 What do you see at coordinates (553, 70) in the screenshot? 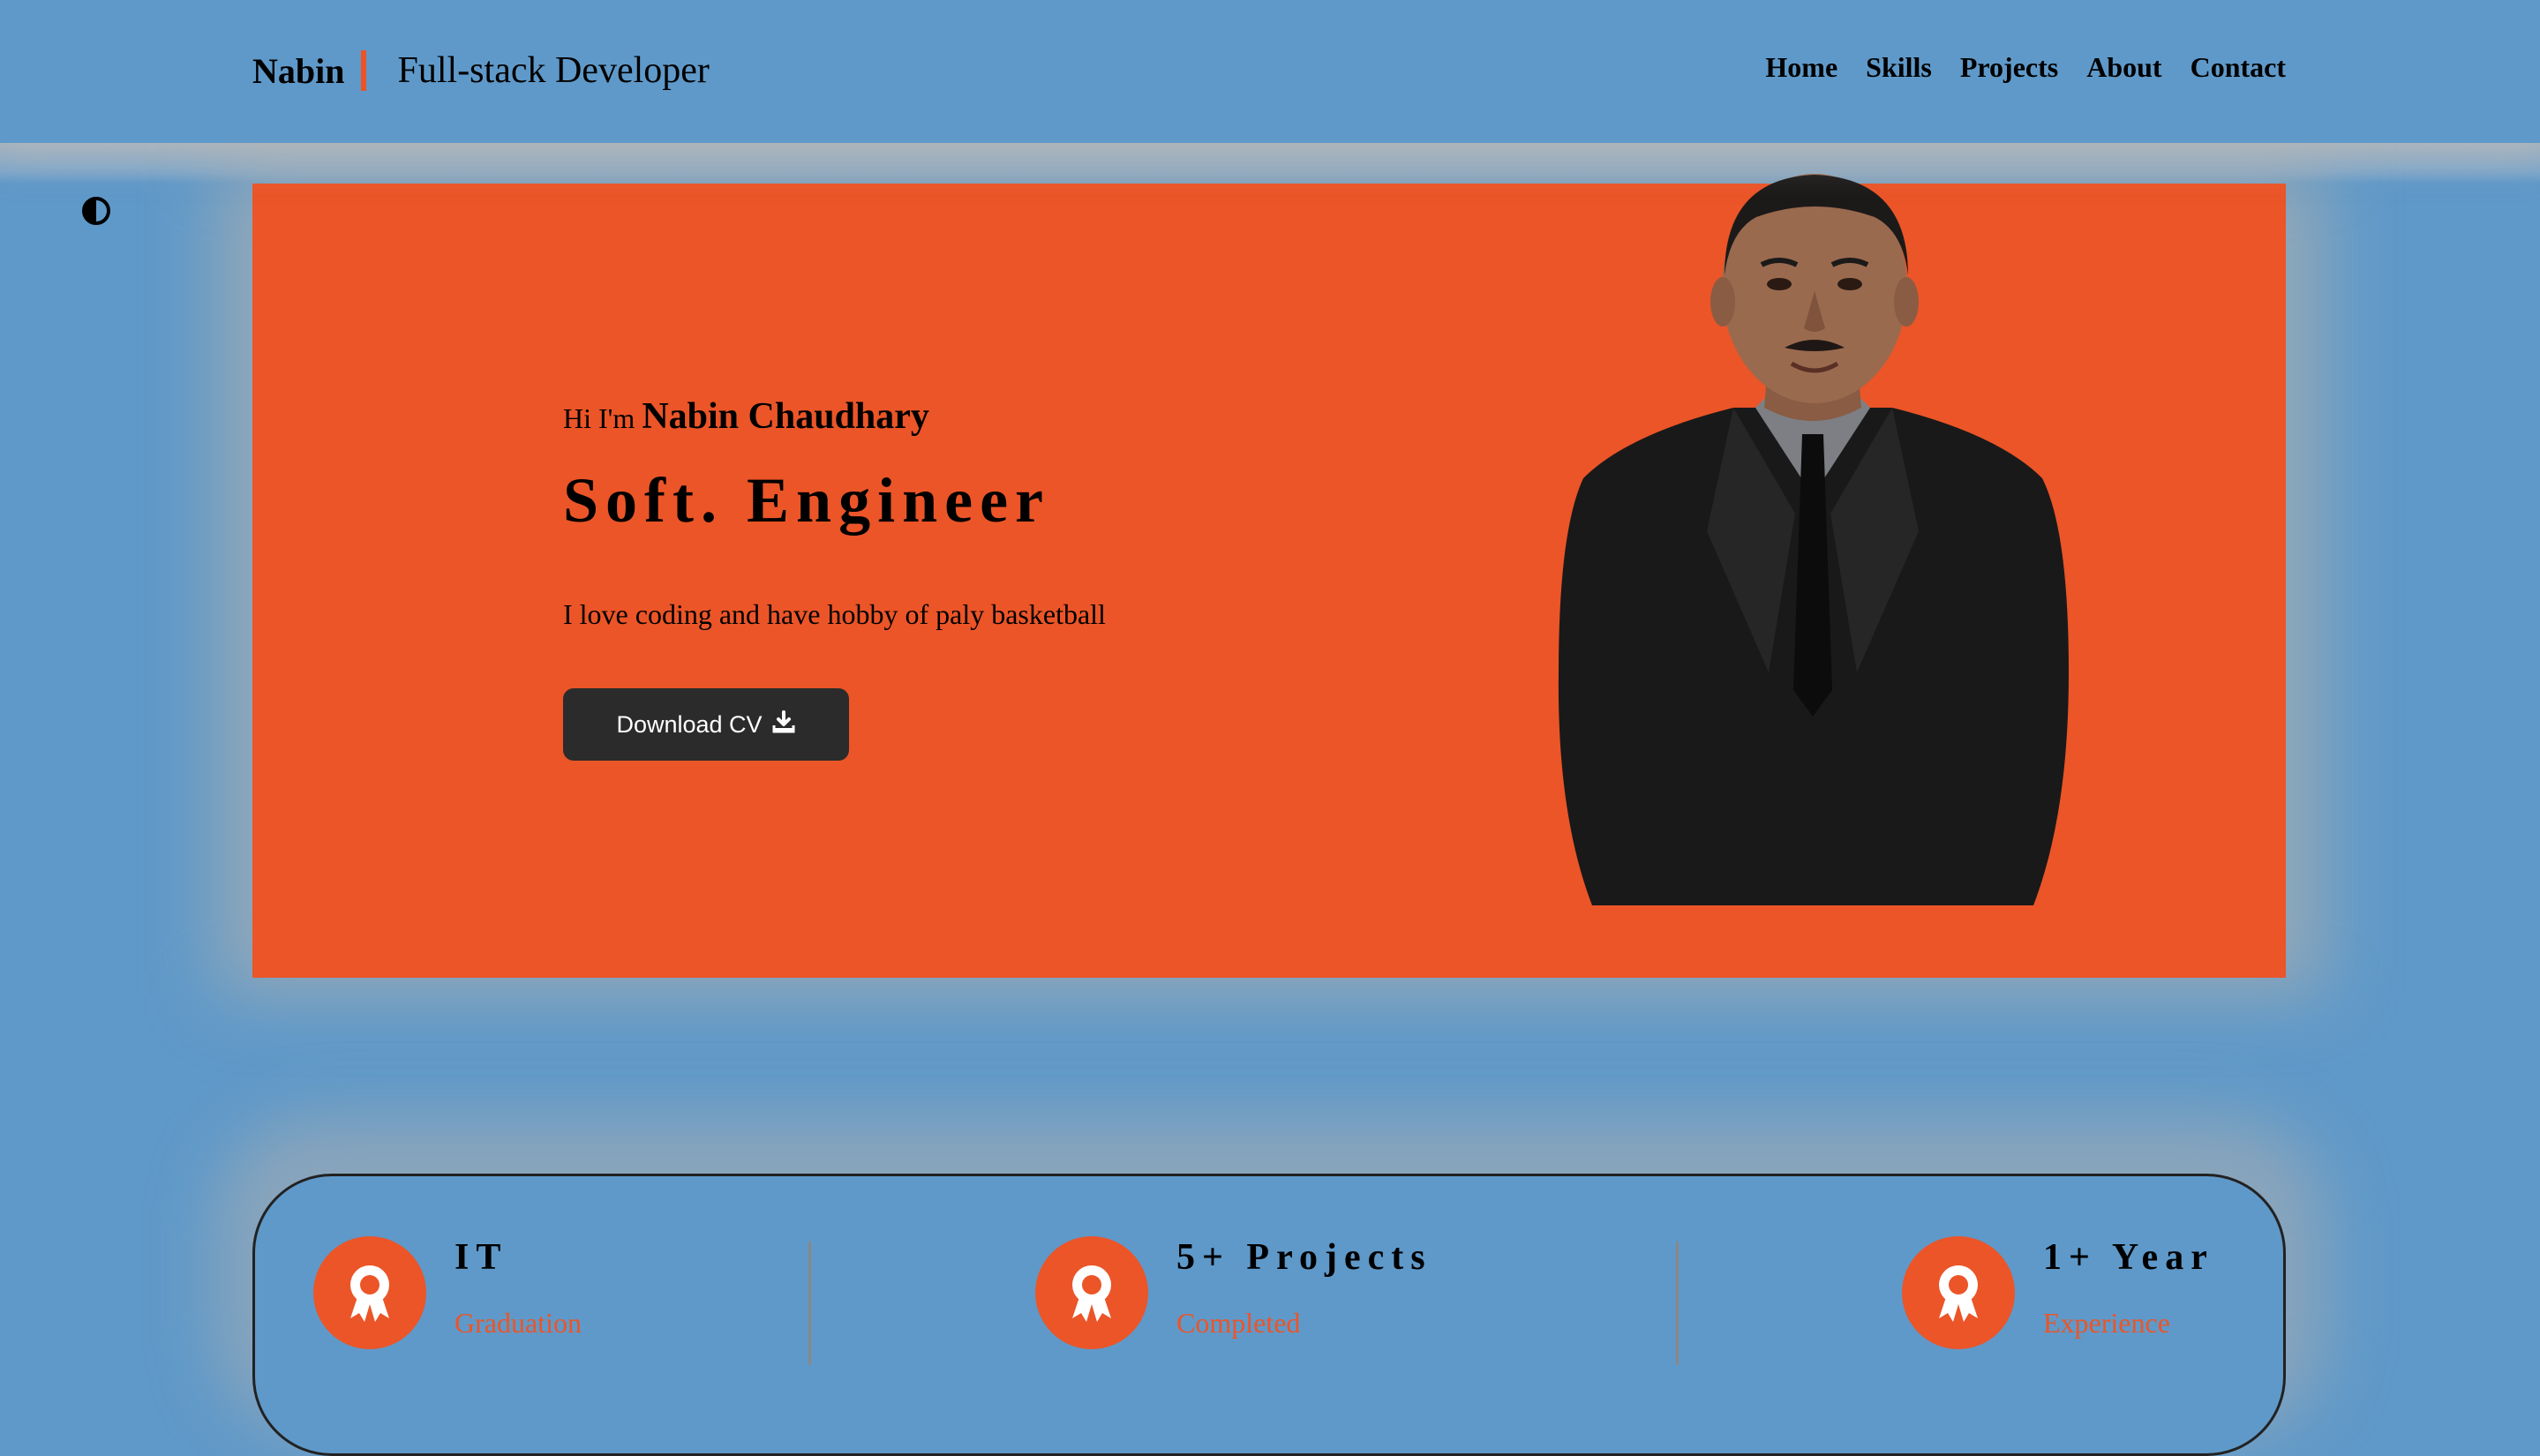
I see `brand-title: Full-stack Developer` at bounding box center [553, 70].